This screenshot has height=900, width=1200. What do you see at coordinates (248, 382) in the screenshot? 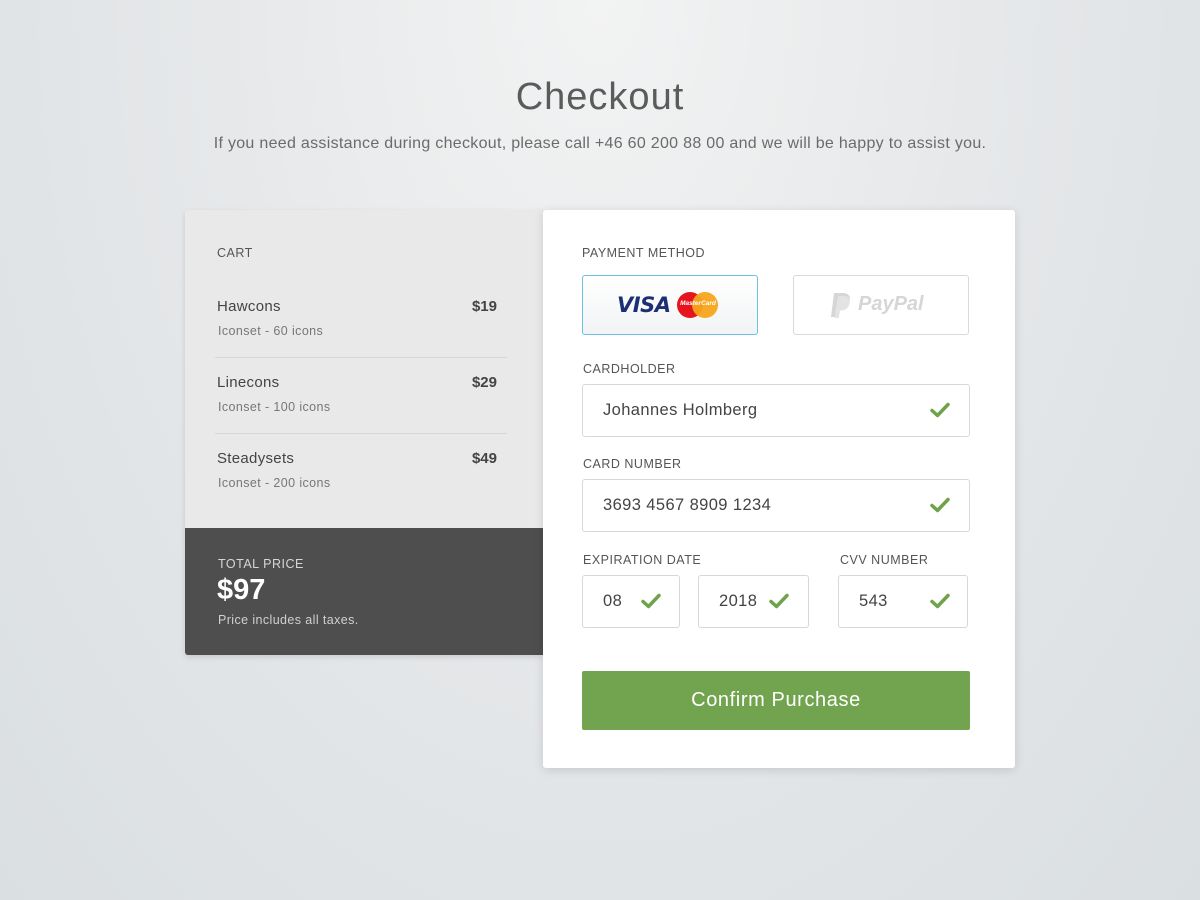
I see `cart-item-name: Linecons` at bounding box center [248, 382].